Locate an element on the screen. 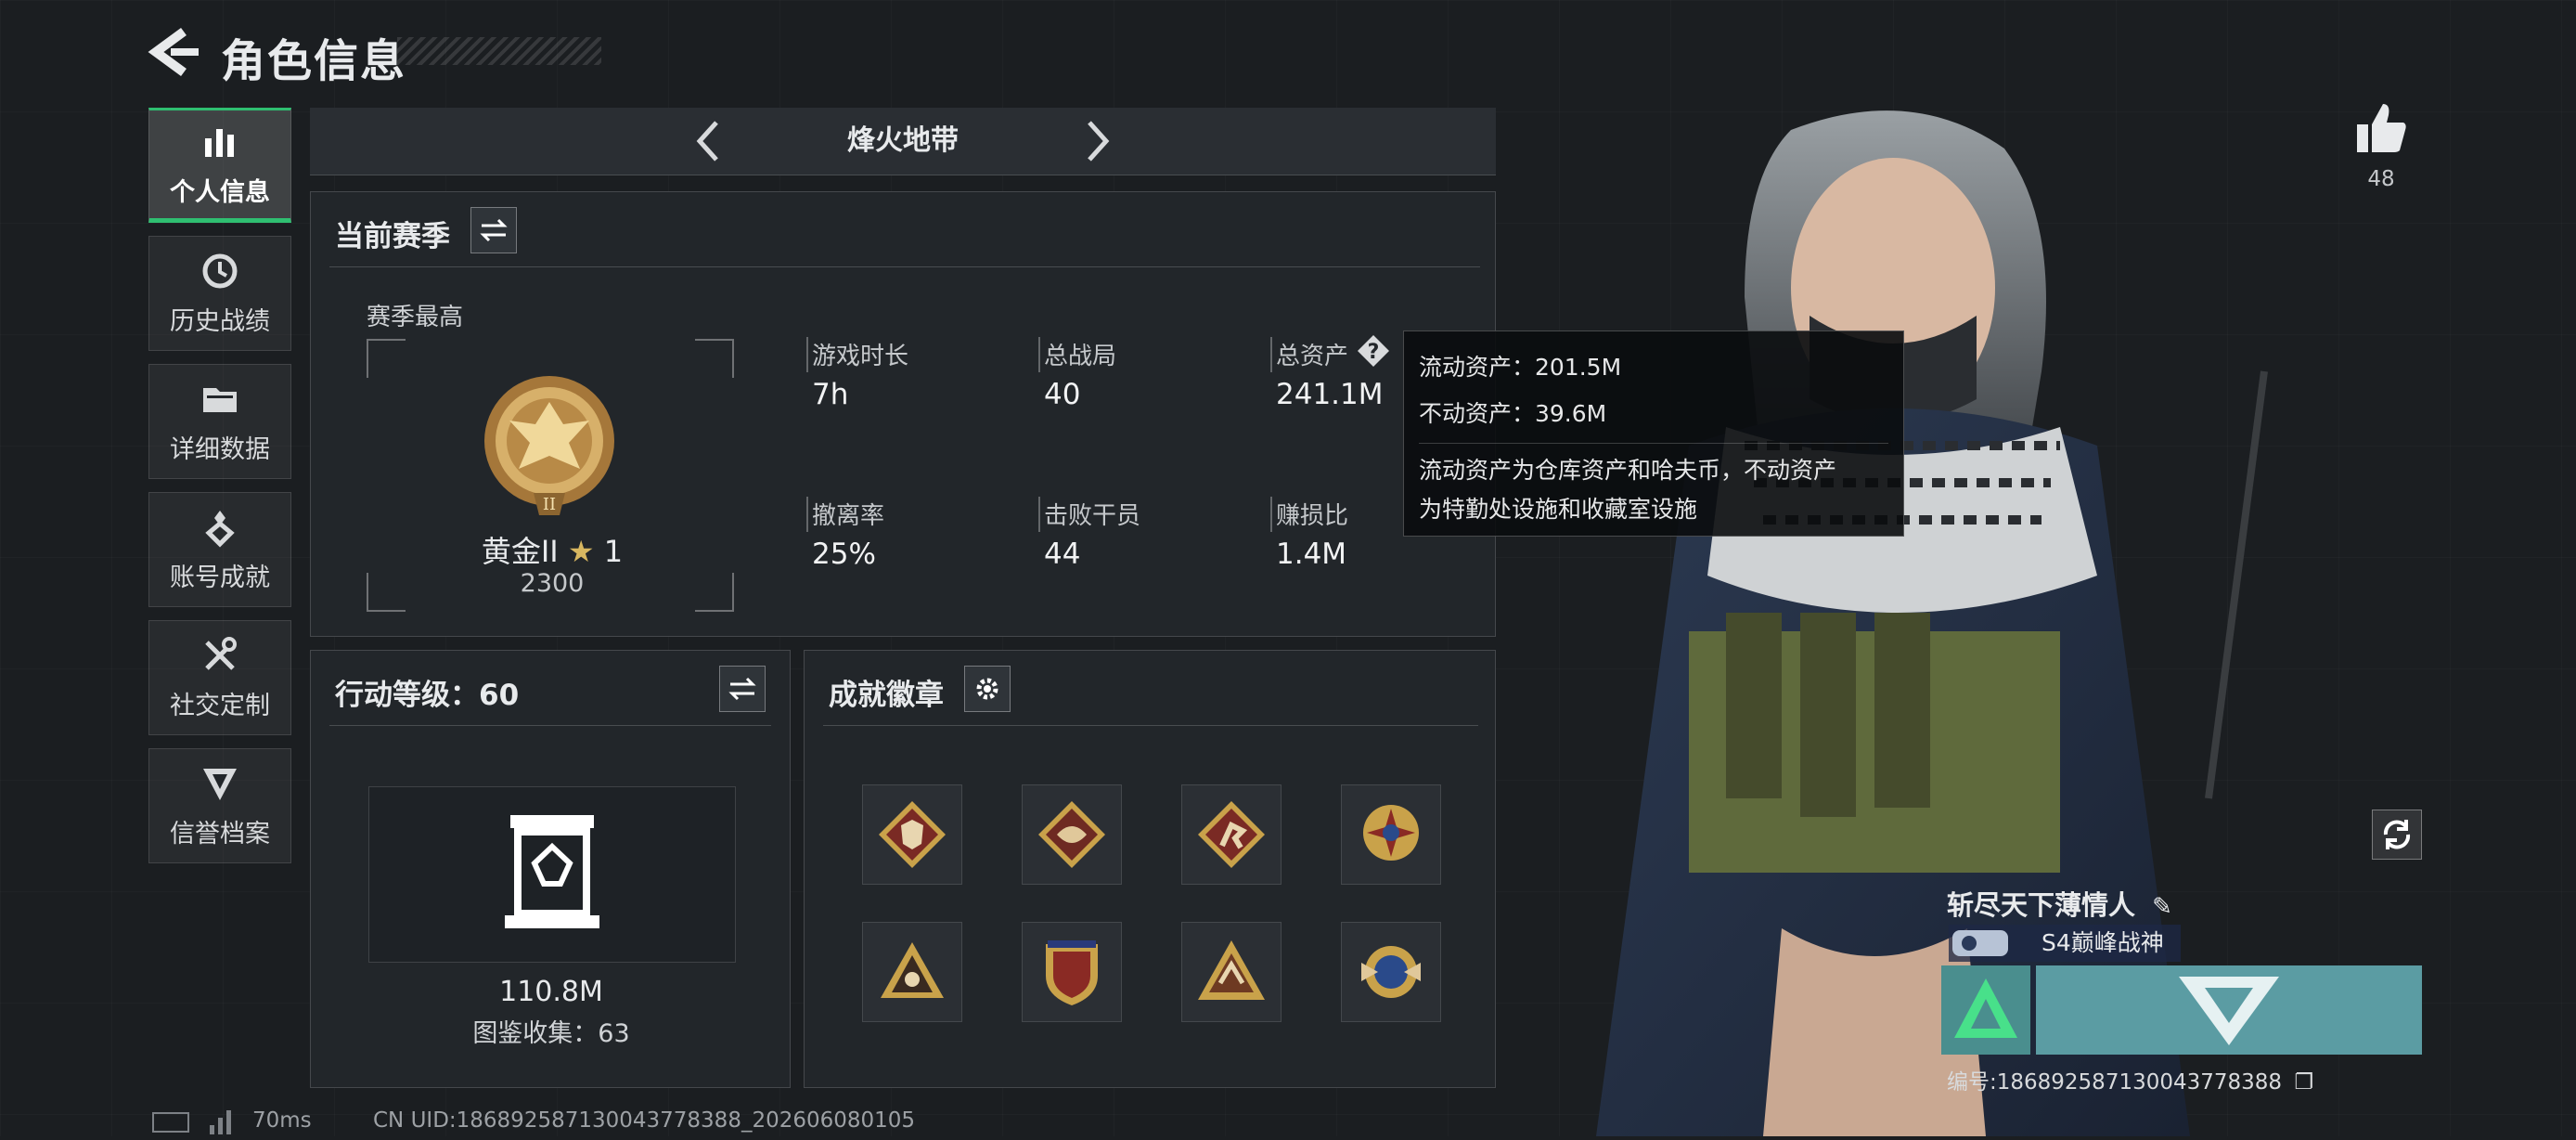  collection-display is located at coordinates (552, 874).